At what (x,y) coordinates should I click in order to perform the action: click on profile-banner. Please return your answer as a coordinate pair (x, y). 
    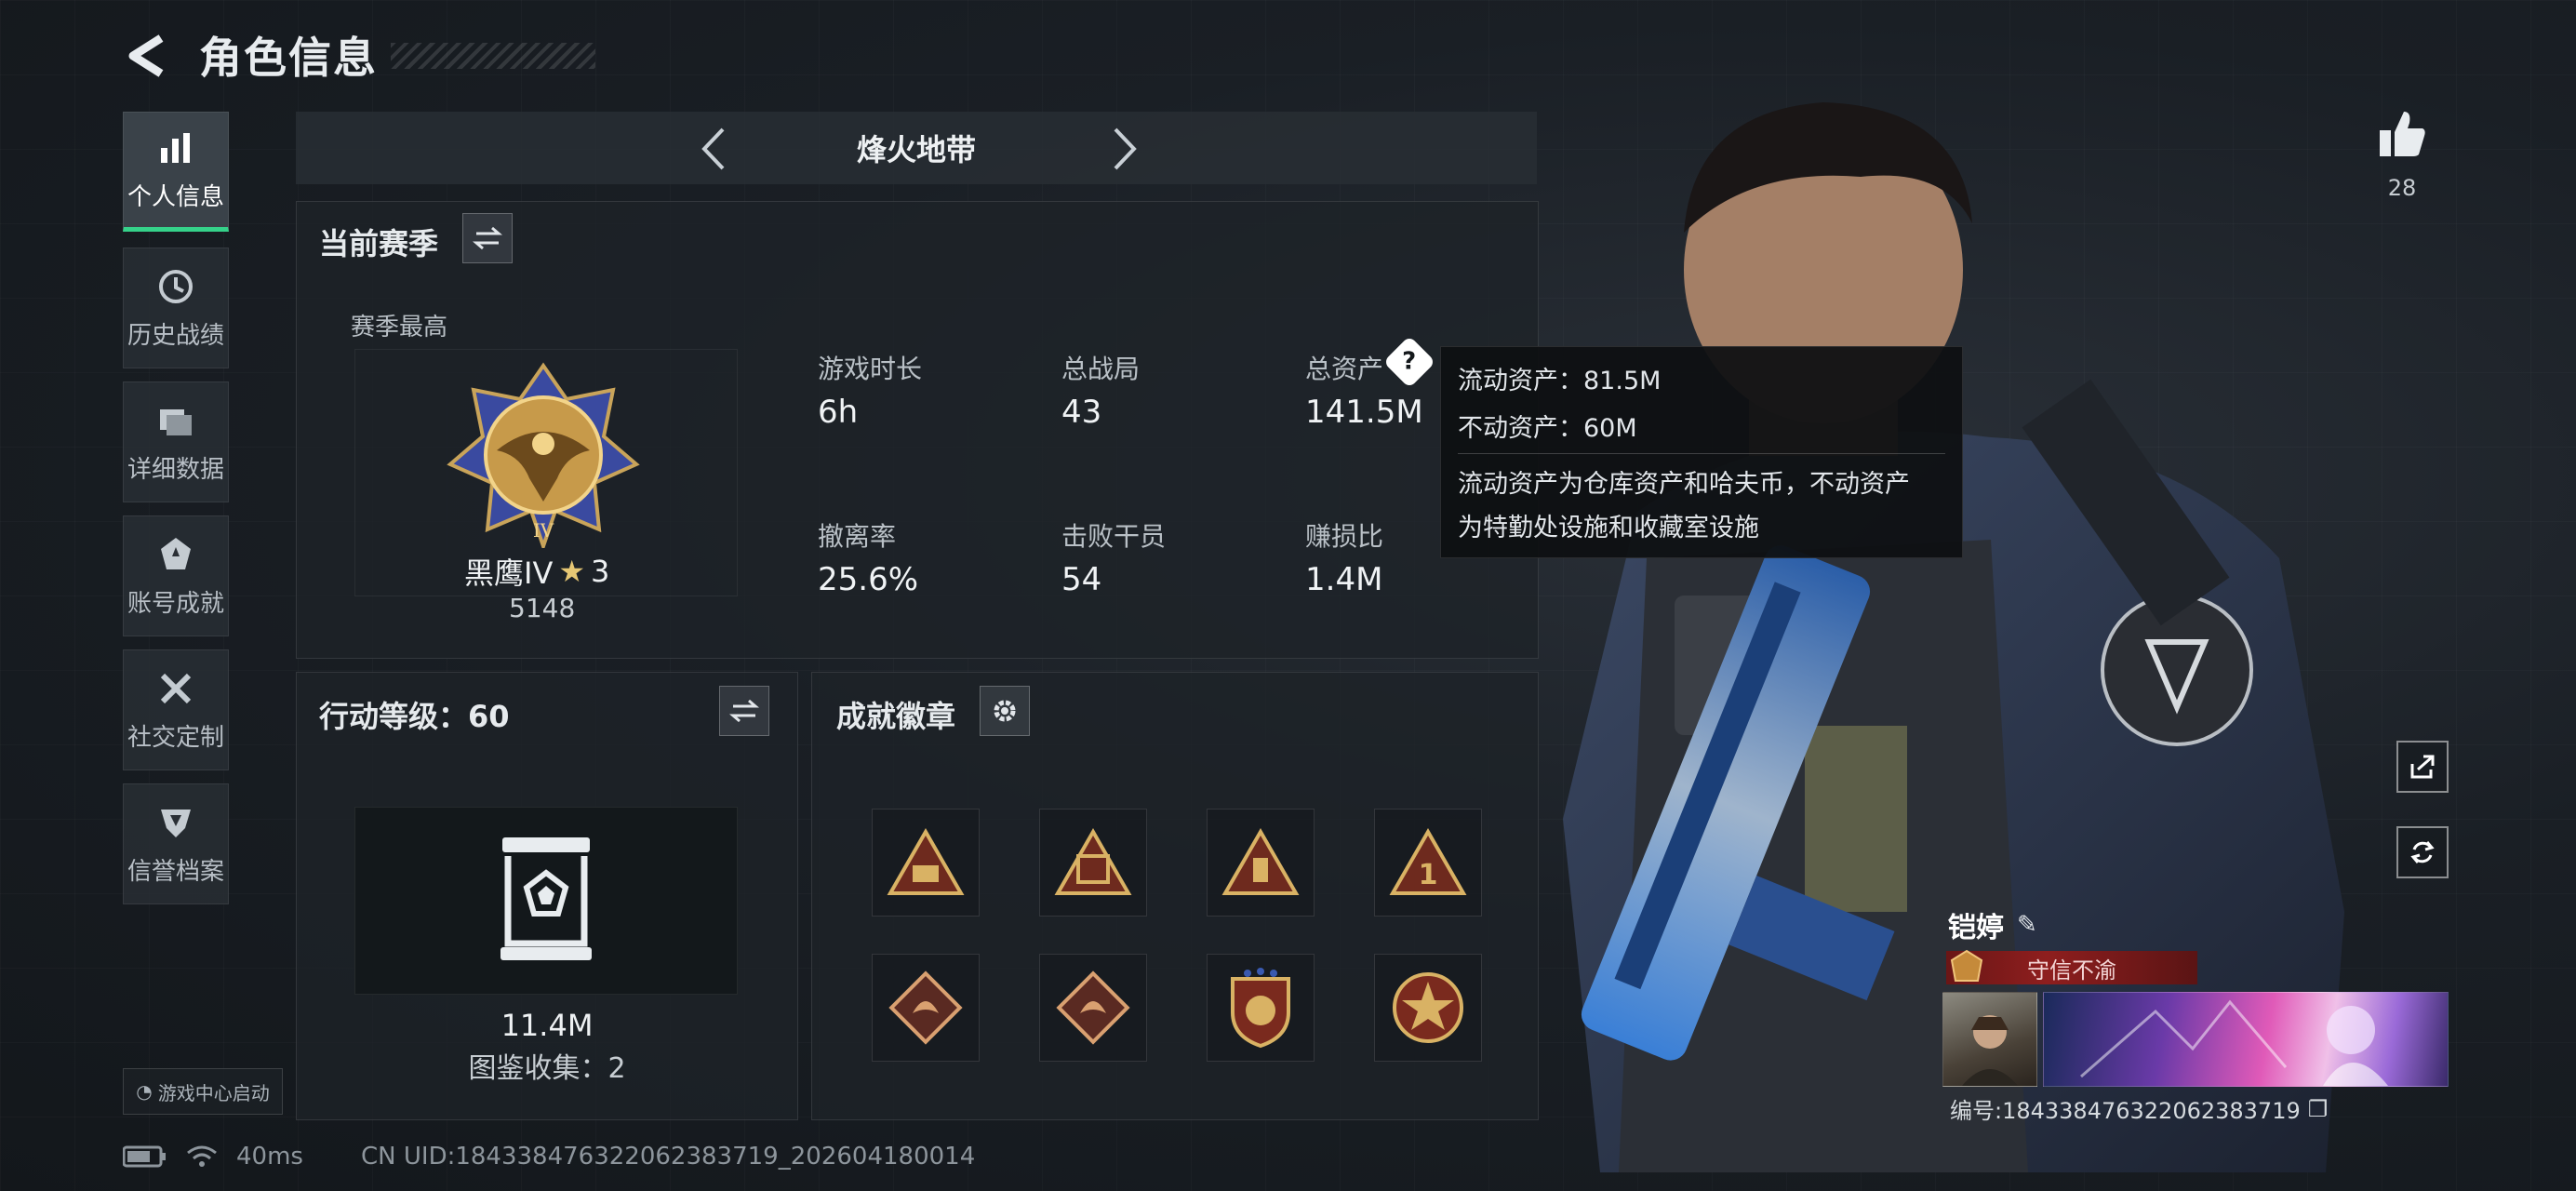
    Looking at the image, I should click on (2246, 1039).